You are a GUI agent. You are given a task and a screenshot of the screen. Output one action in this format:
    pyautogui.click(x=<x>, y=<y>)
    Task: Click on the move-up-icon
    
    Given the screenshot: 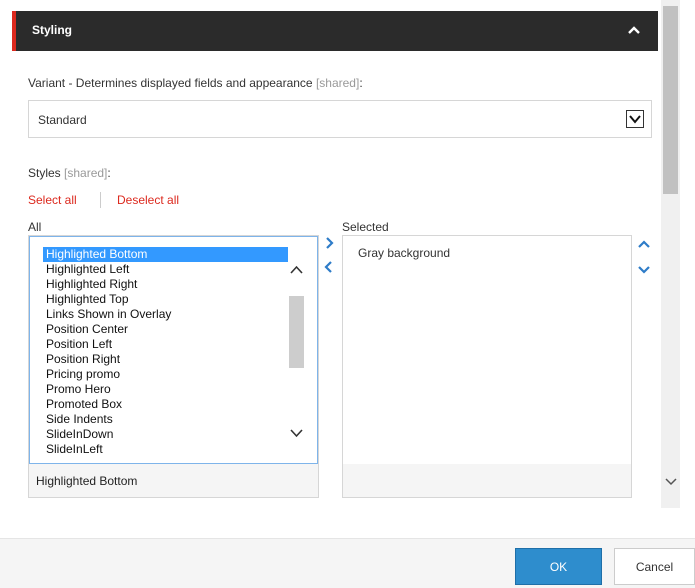 What is the action you would take?
    pyautogui.click(x=644, y=245)
    